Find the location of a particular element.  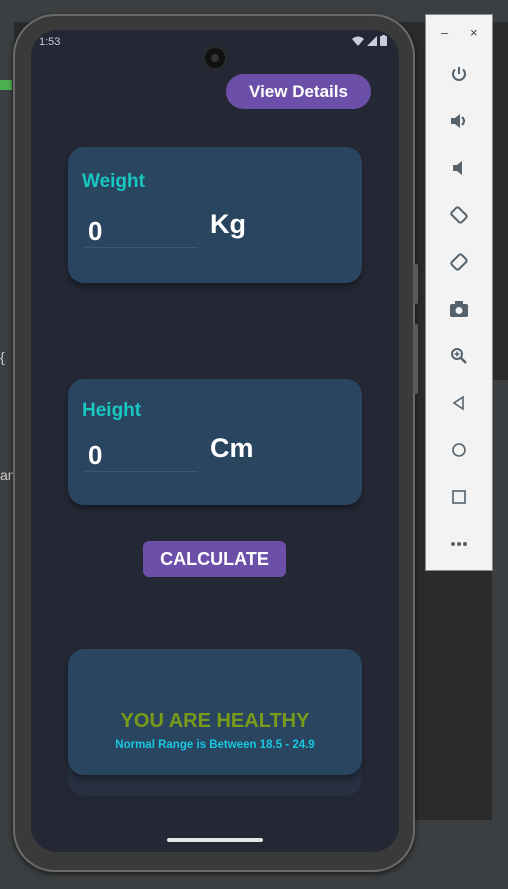

phone-volume-button is located at coordinates (415, 359).